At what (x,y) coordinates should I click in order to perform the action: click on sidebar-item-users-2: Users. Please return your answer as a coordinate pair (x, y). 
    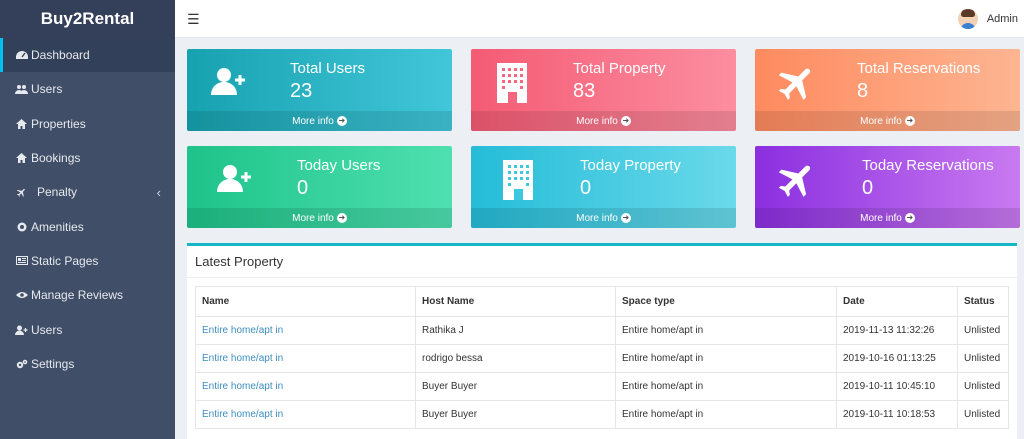
    Looking at the image, I should click on (87, 329).